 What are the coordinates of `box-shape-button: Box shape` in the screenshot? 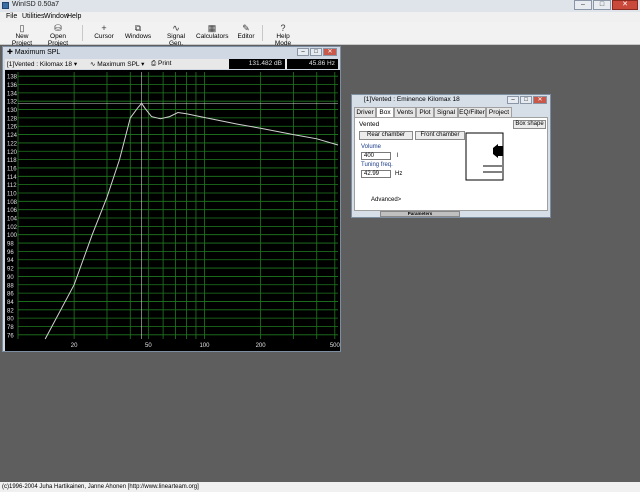 It's located at (529, 124).